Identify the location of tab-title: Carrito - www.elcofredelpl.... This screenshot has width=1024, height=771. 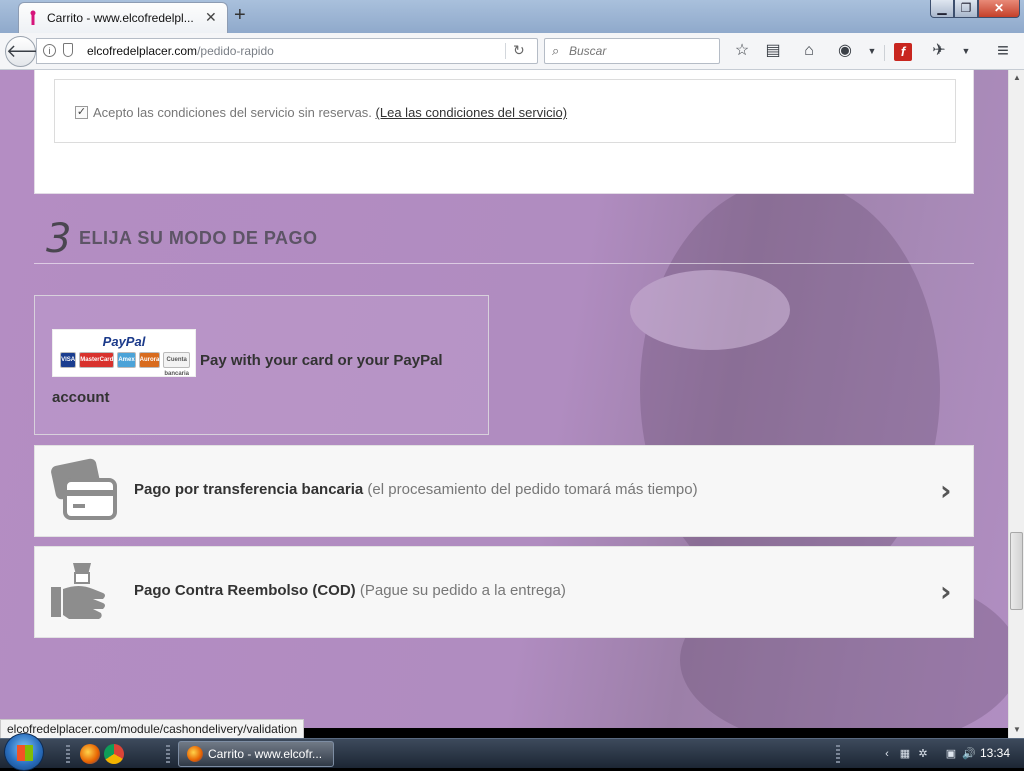
(120, 18).